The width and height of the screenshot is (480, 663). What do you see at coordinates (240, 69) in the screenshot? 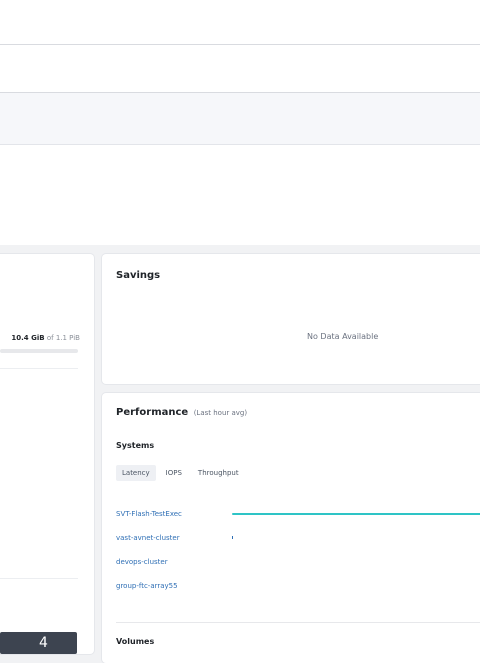
I see `toolbar-row` at bounding box center [240, 69].